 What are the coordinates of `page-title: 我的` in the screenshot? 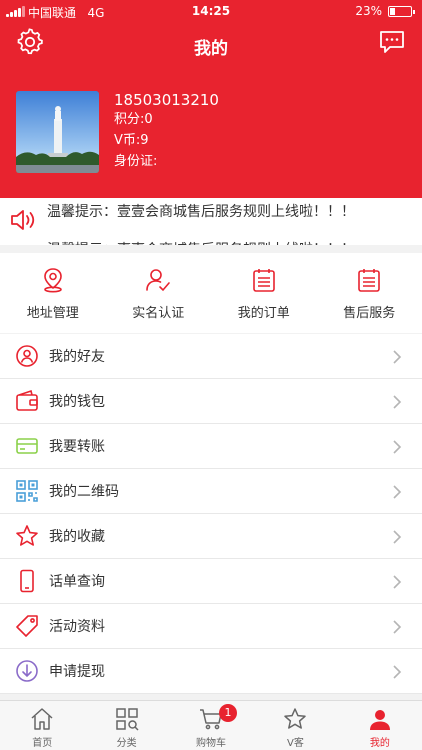 It's located at (211, 49).